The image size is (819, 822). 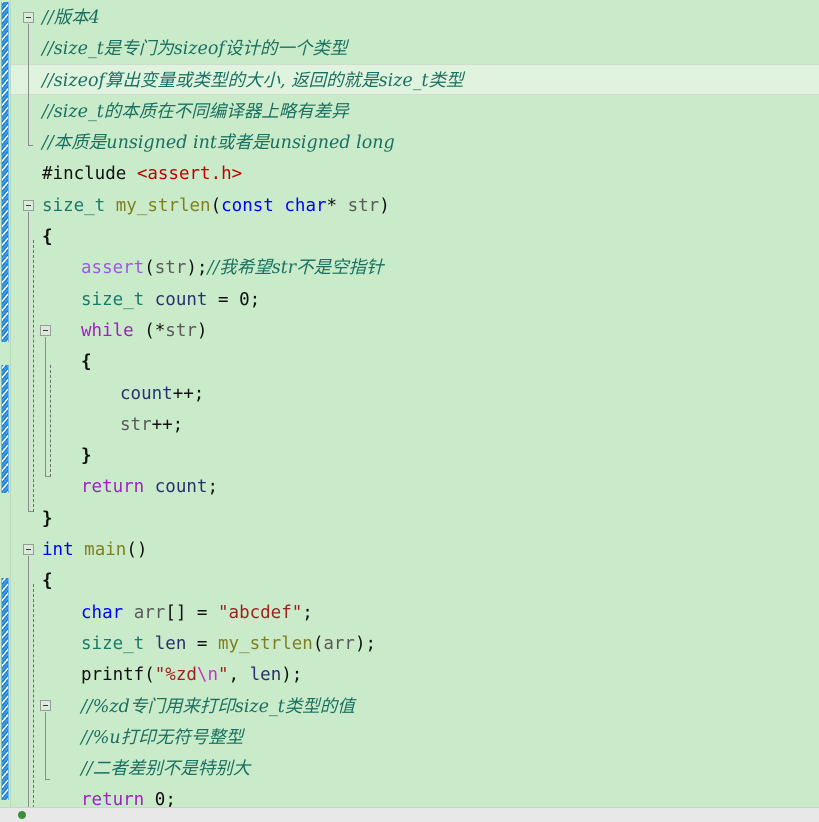 What do you see at coordinates (149, 330) in the screenshot?
I see `code-token: (*` at bounding box center [149, 330].